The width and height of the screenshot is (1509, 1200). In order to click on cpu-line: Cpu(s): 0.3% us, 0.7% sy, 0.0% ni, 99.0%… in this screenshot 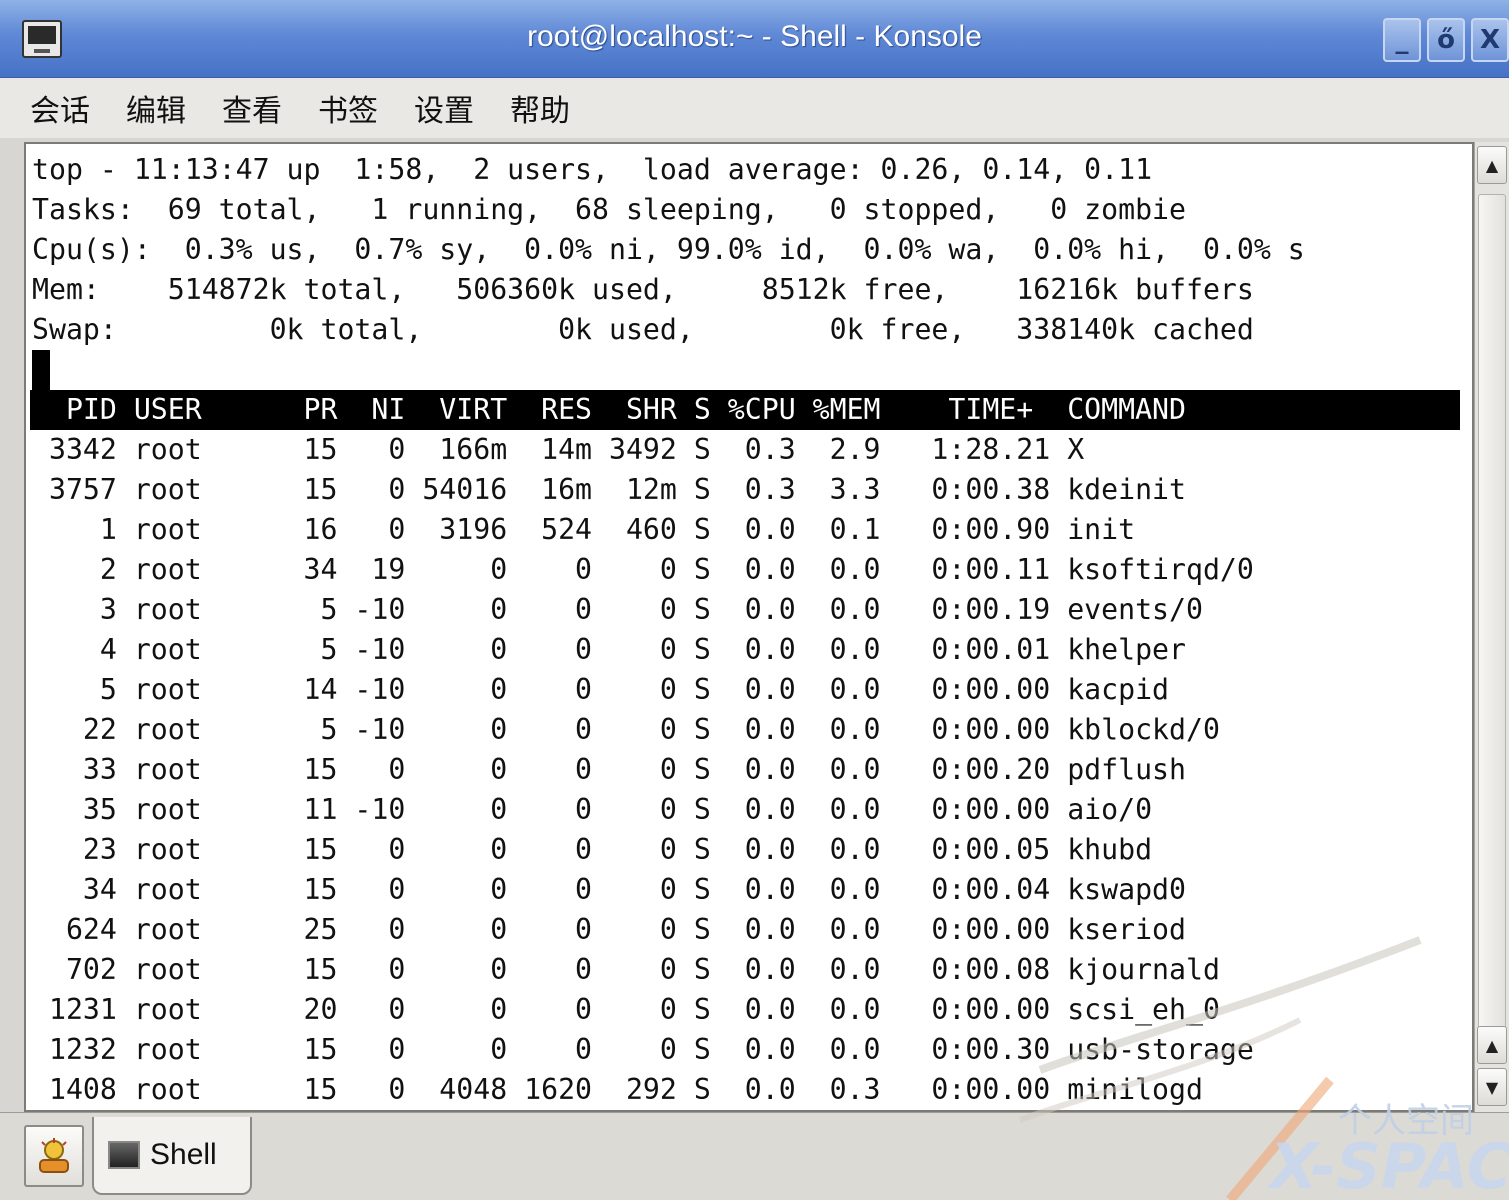, I will do `click(668, 249)`.